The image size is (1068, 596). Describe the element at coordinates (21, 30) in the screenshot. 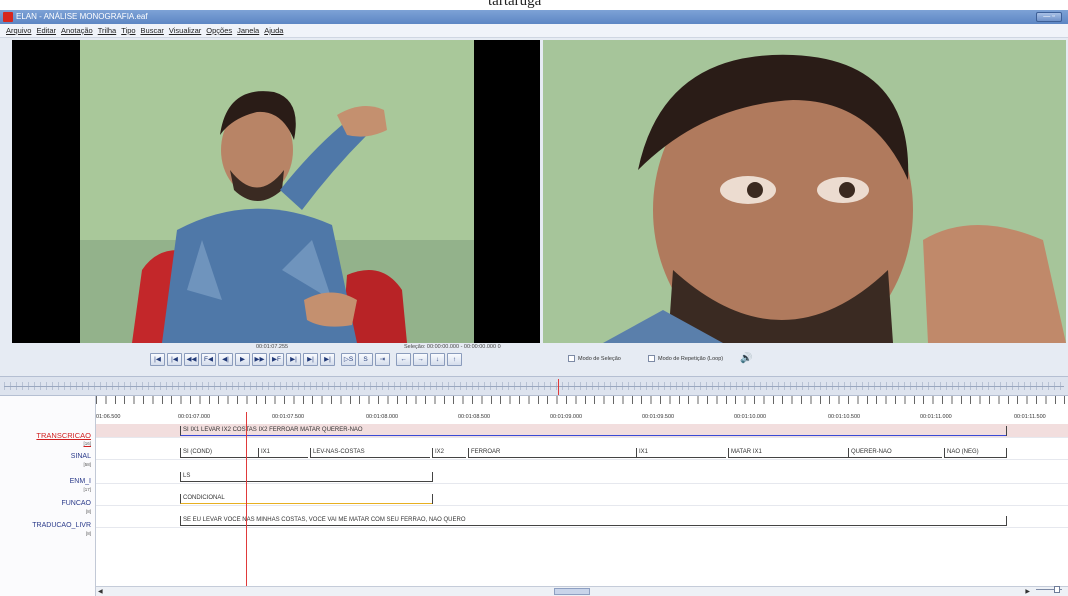

I see `menu-arquivo: Arquivo` at that location.